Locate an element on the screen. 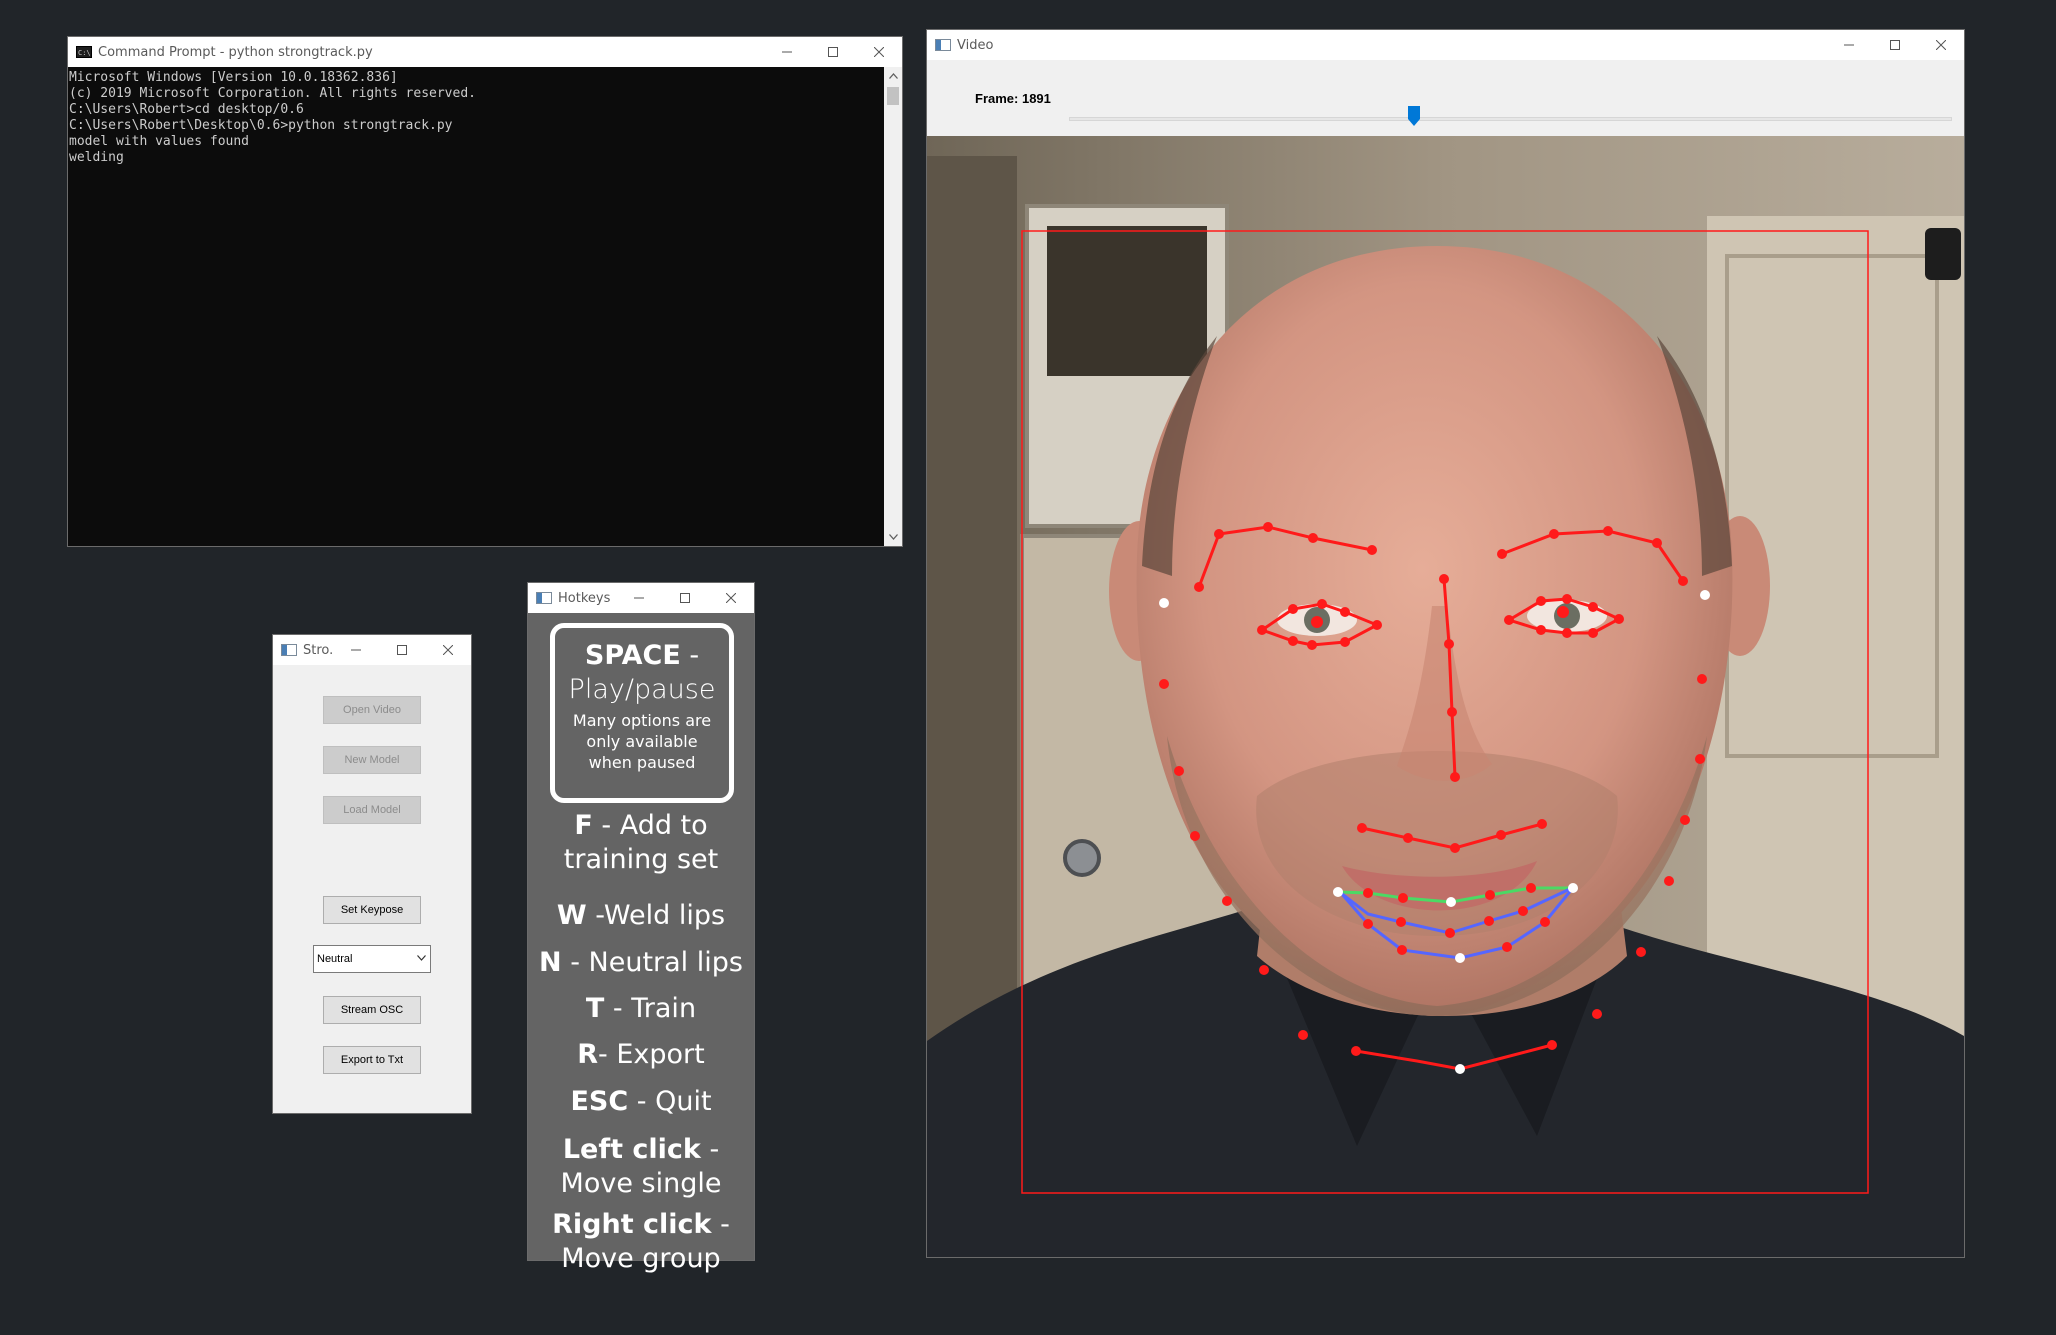  console-scrollbar is located at coordinates (893, 306).